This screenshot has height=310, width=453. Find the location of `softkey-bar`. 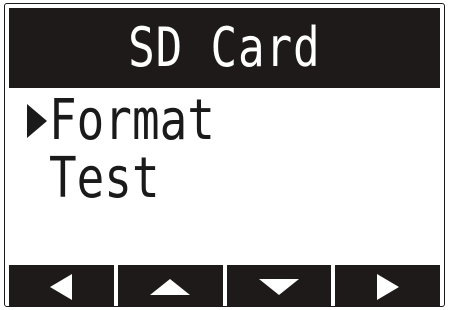

softkey-bar is located at coordinates (224, 285).